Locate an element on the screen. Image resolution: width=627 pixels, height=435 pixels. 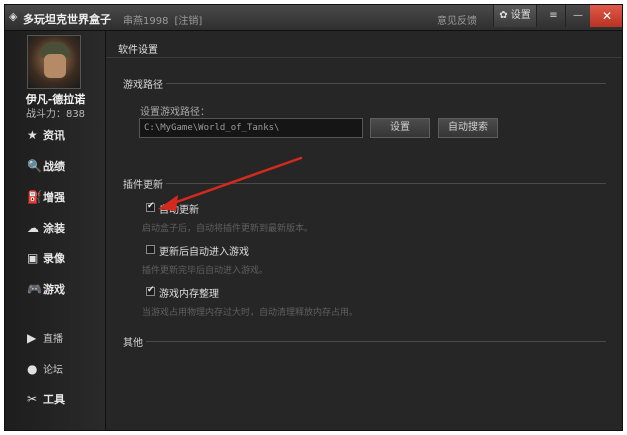
logout-link: [注销] is located at coordinates (188, 21).